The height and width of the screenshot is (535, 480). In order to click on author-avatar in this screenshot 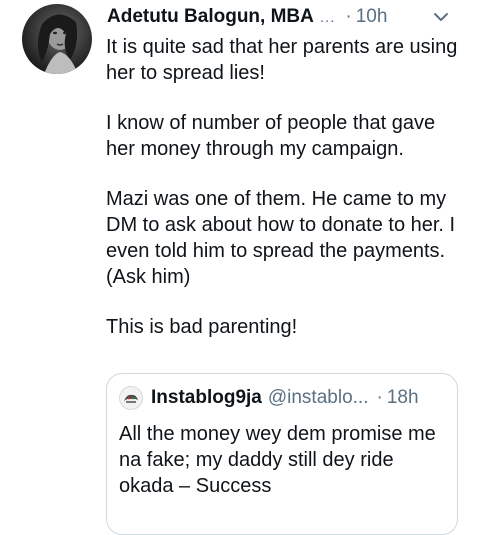, I will do `click(57, 39)`.